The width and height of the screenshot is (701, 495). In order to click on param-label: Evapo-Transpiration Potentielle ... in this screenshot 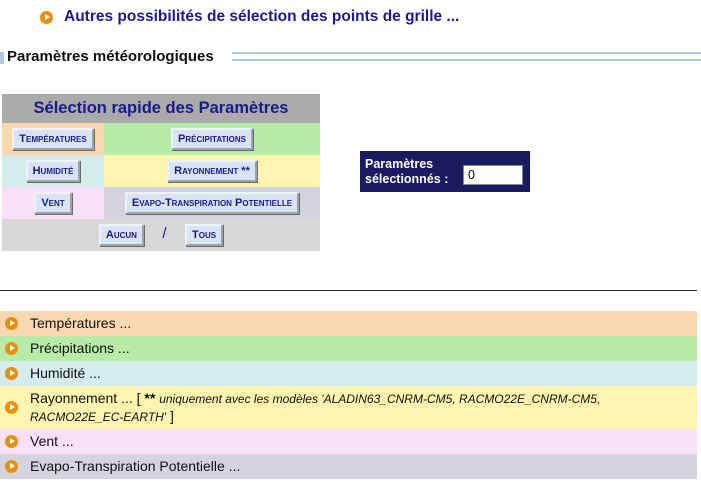, I will do `click(135, 466)`.